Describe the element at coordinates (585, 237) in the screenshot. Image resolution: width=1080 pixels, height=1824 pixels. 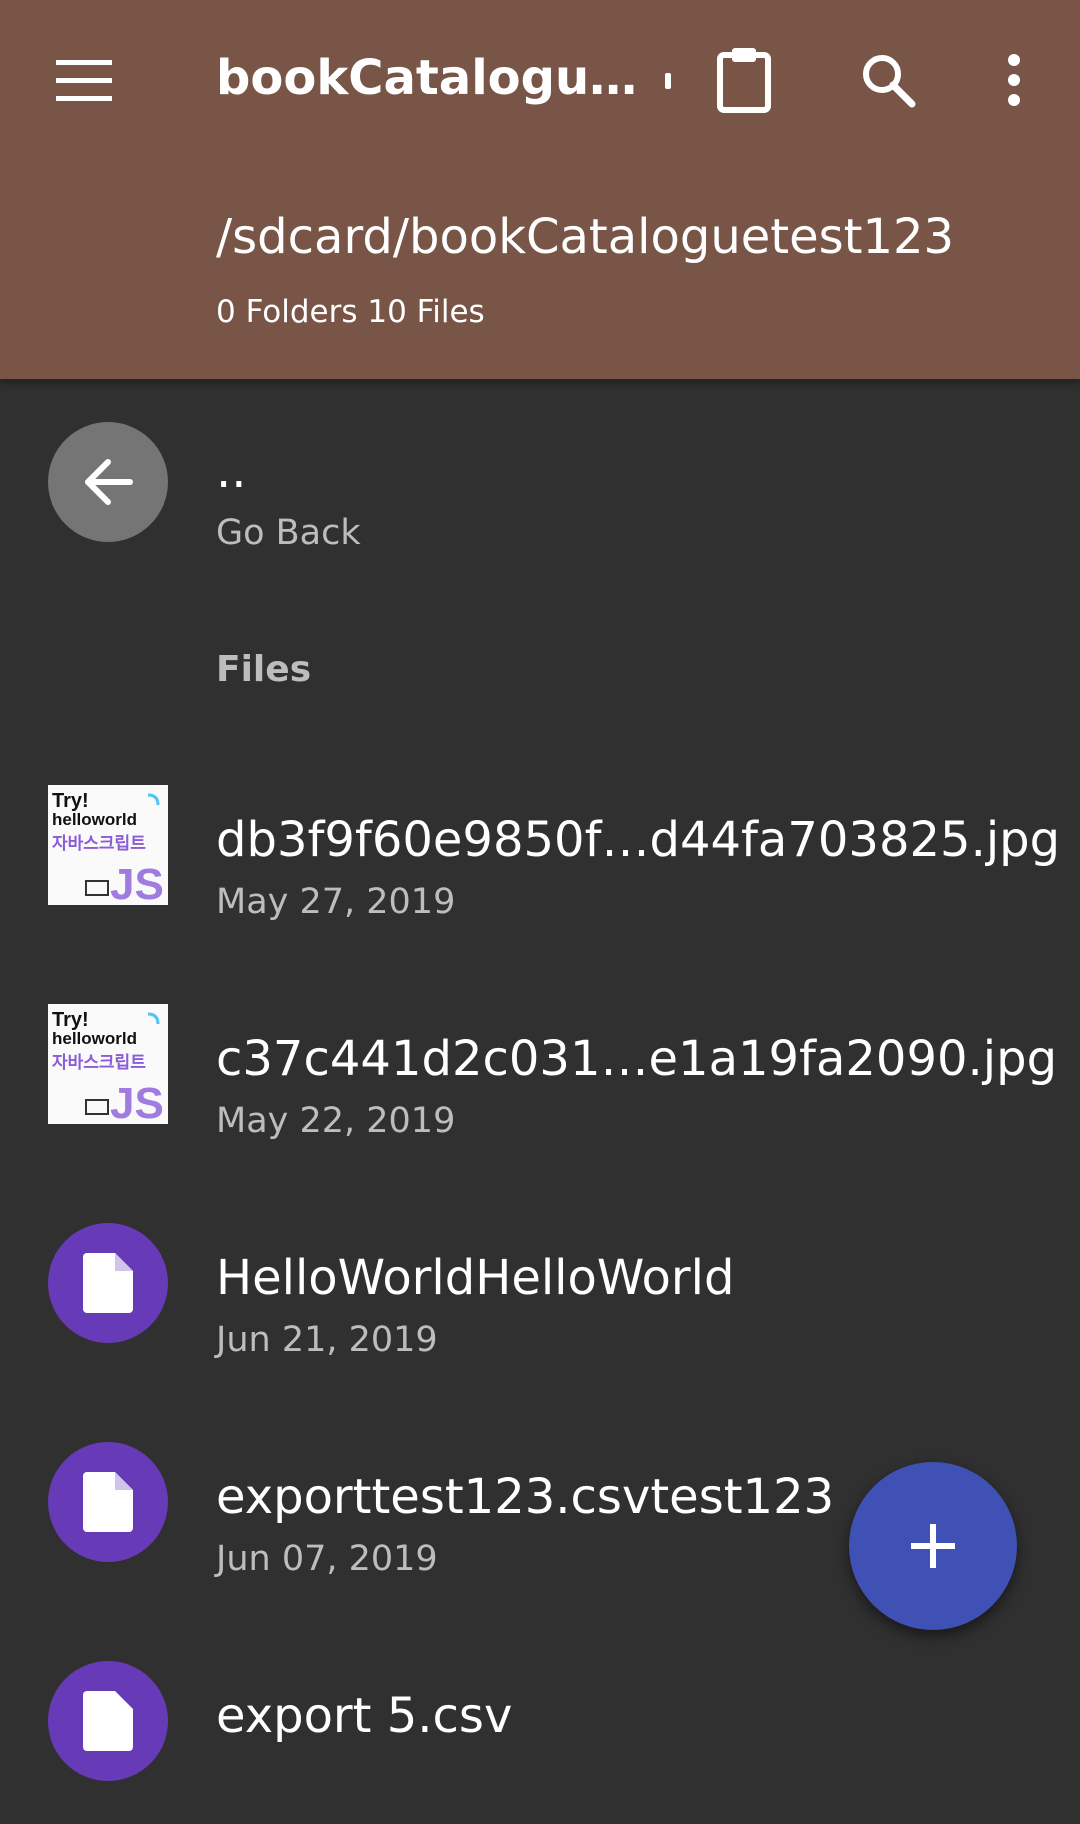
I see `current-path: /sdcard/bookCataloguetest123` at that location.